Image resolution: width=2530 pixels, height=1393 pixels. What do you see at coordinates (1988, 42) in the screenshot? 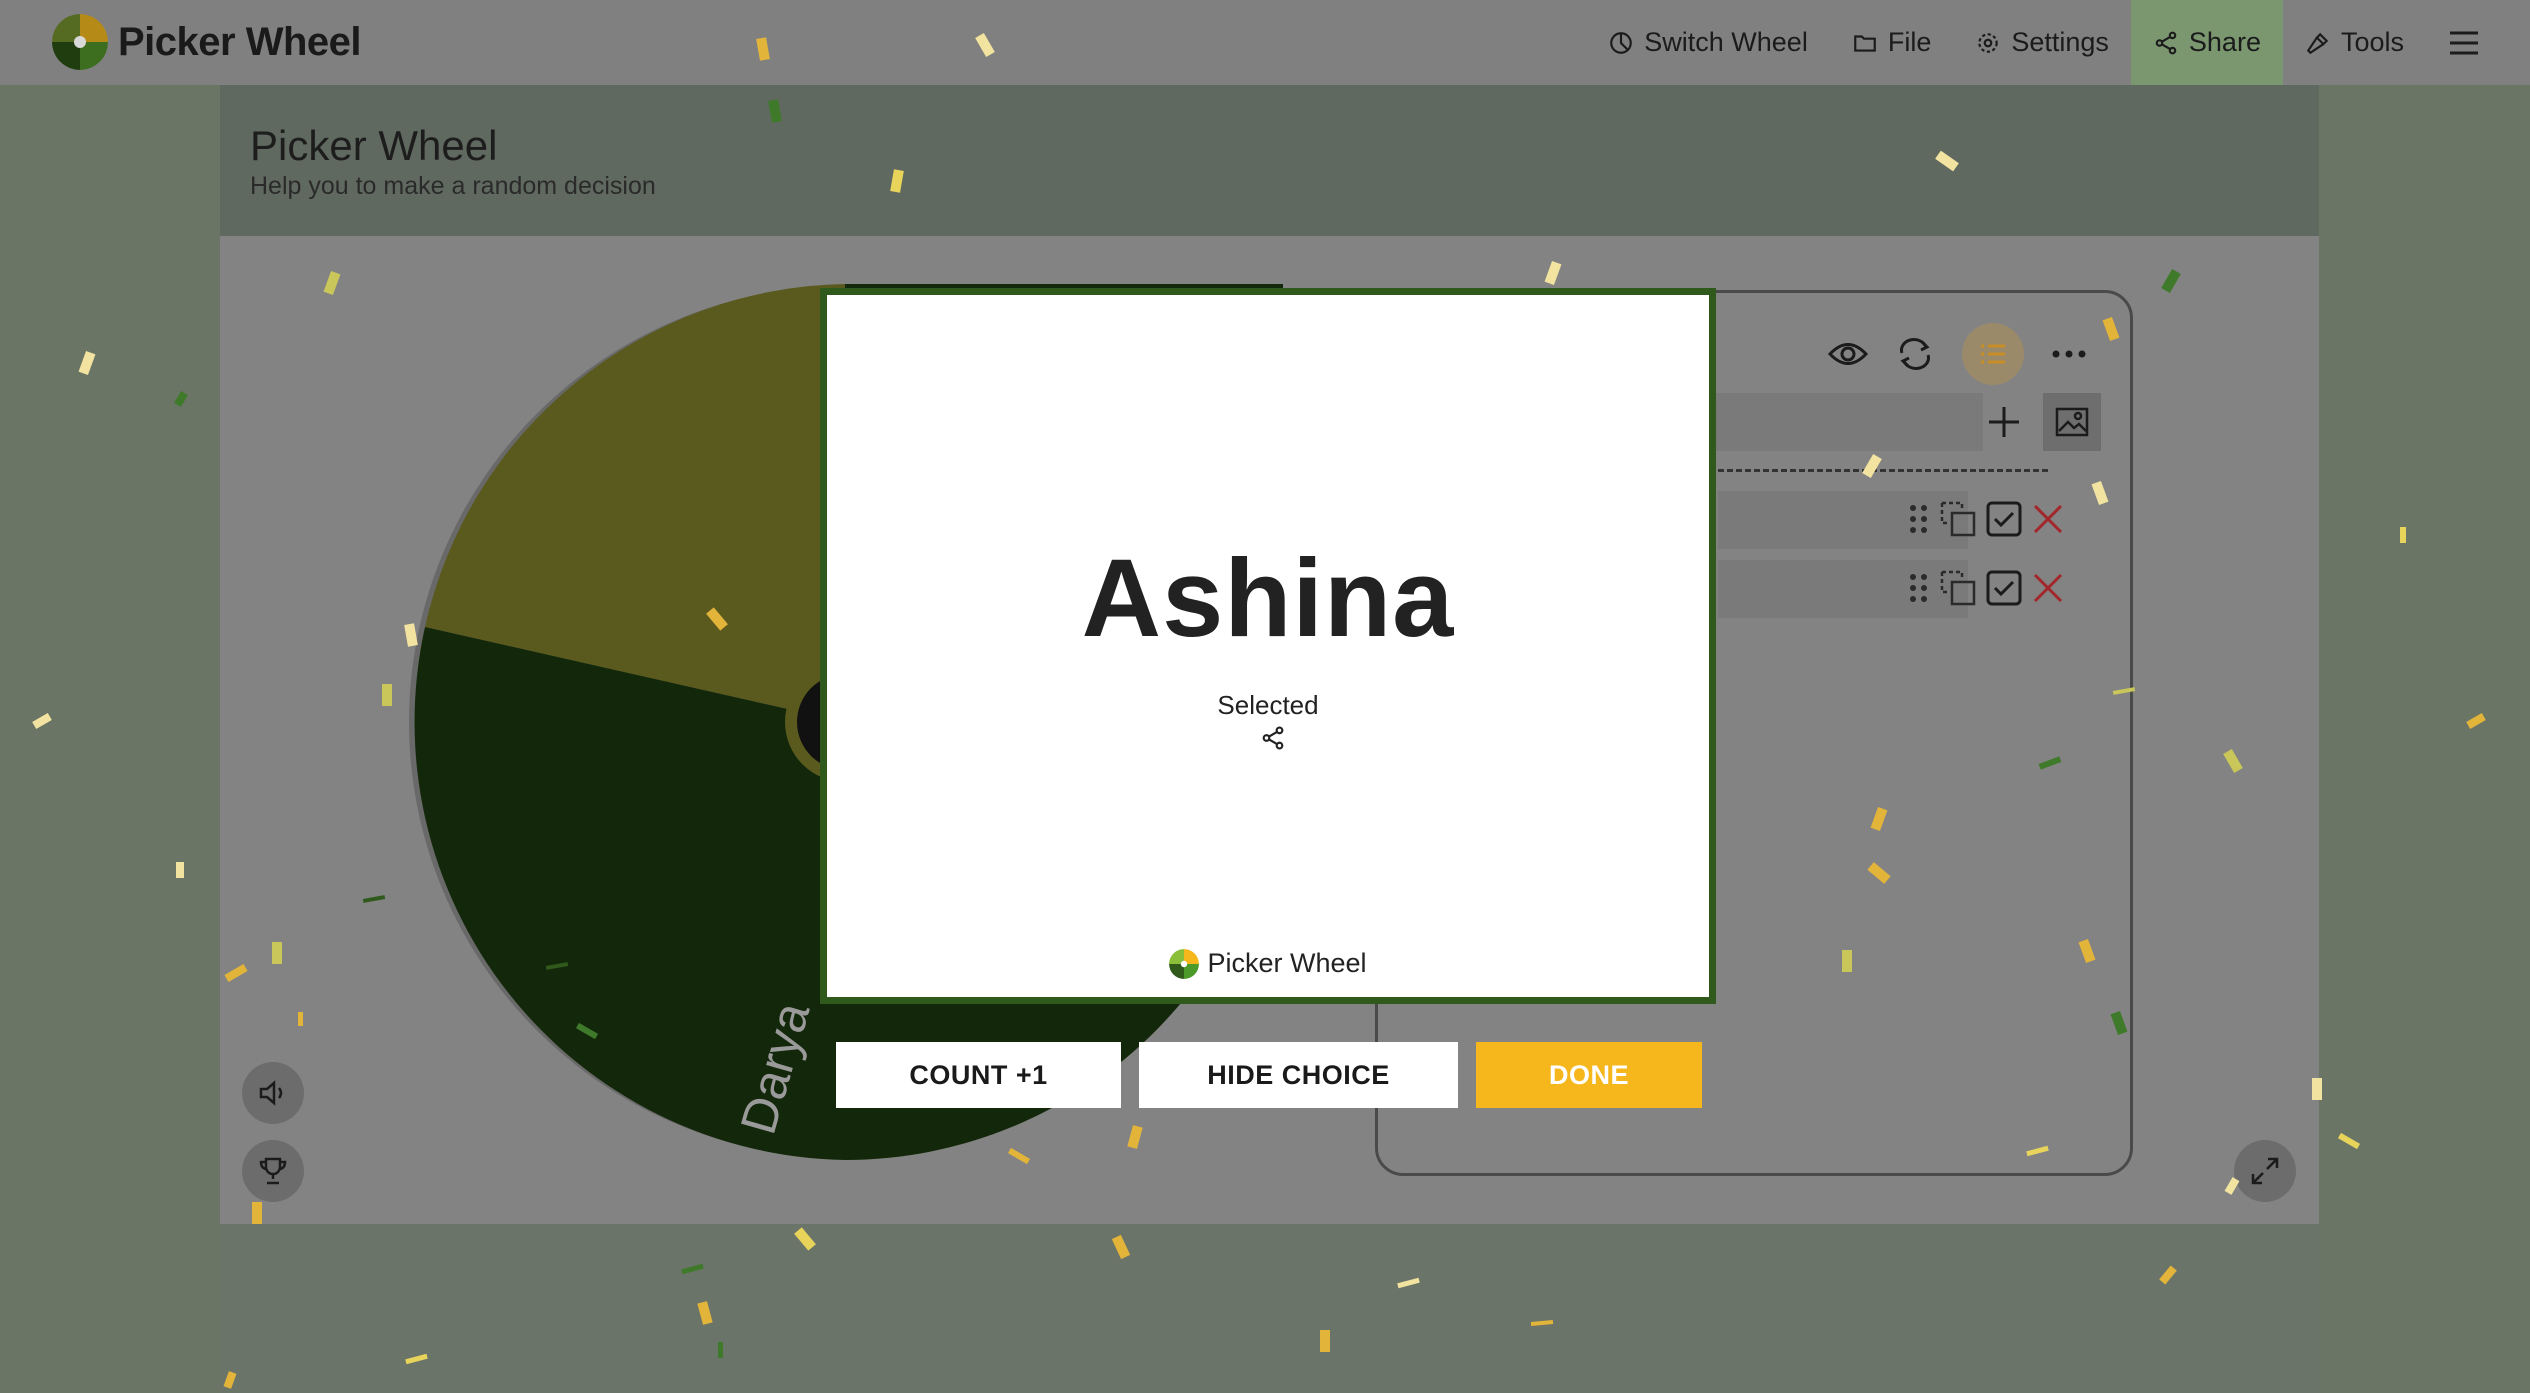
I see `gear-icon` at bounding box center [1988, 42].